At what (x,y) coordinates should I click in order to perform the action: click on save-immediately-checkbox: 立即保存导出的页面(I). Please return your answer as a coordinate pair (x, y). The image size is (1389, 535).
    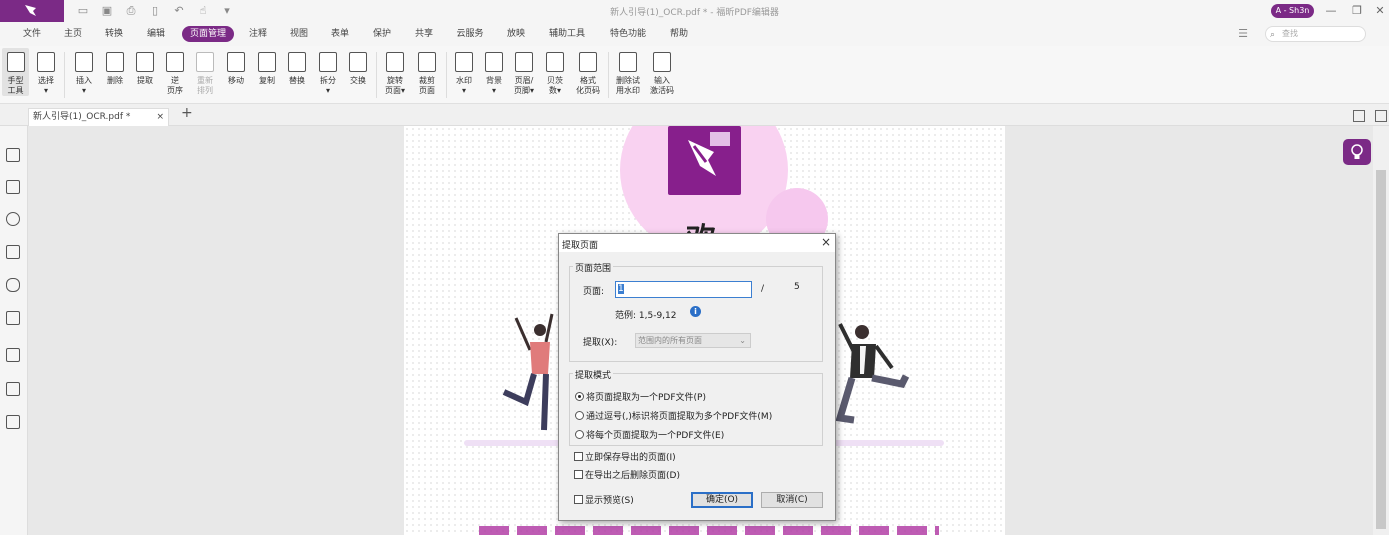
    Looking at the image, I should click on (625, 456).